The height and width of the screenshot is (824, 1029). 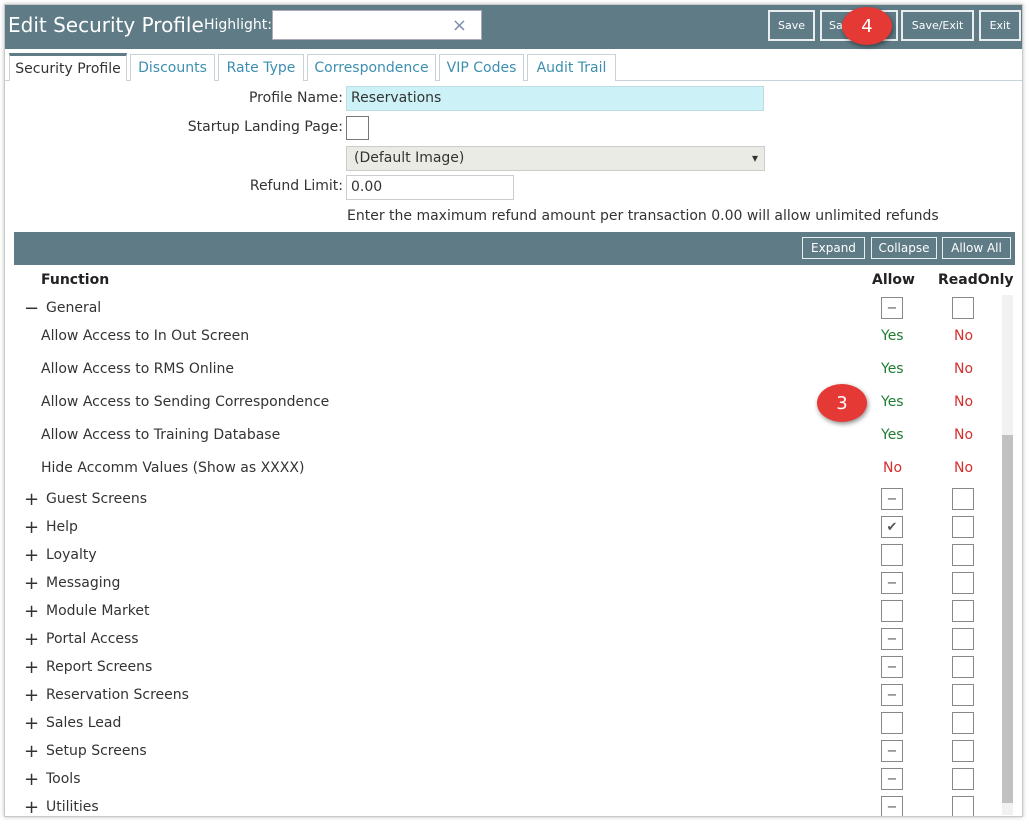 What do you see at coordinates (31, 309) in the screenshot?
I see `collapse-icon: −` at bounding box center [31, 309].